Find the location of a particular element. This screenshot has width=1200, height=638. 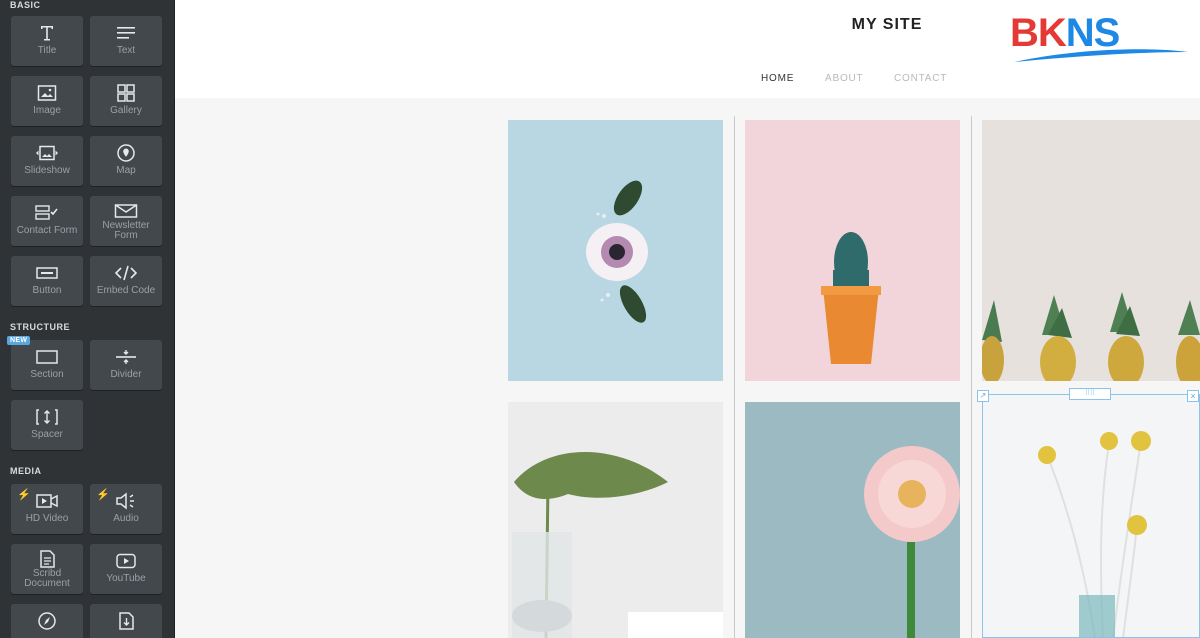

link-handle-icon: ↗ is located at coordinates (983, 396).